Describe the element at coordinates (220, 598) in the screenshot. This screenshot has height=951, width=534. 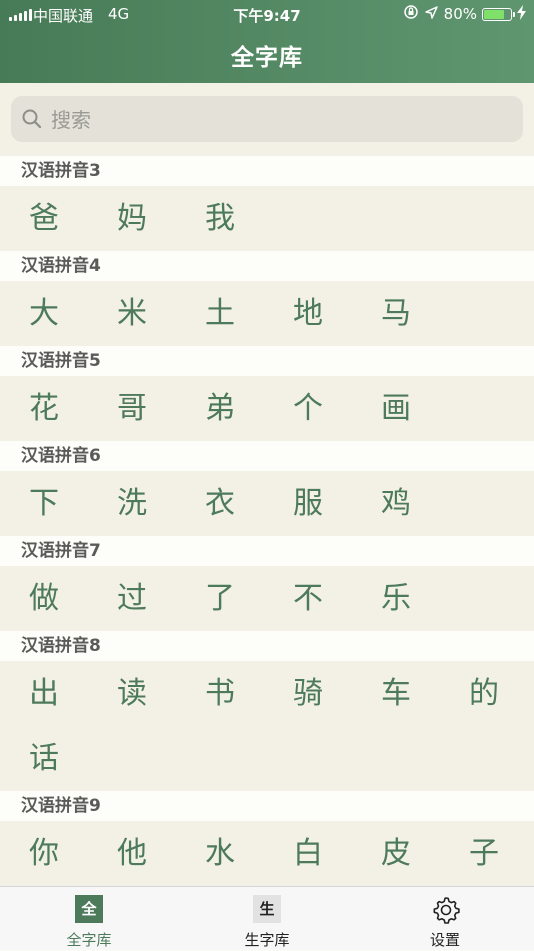
I see `character-cell: 了` at that location.